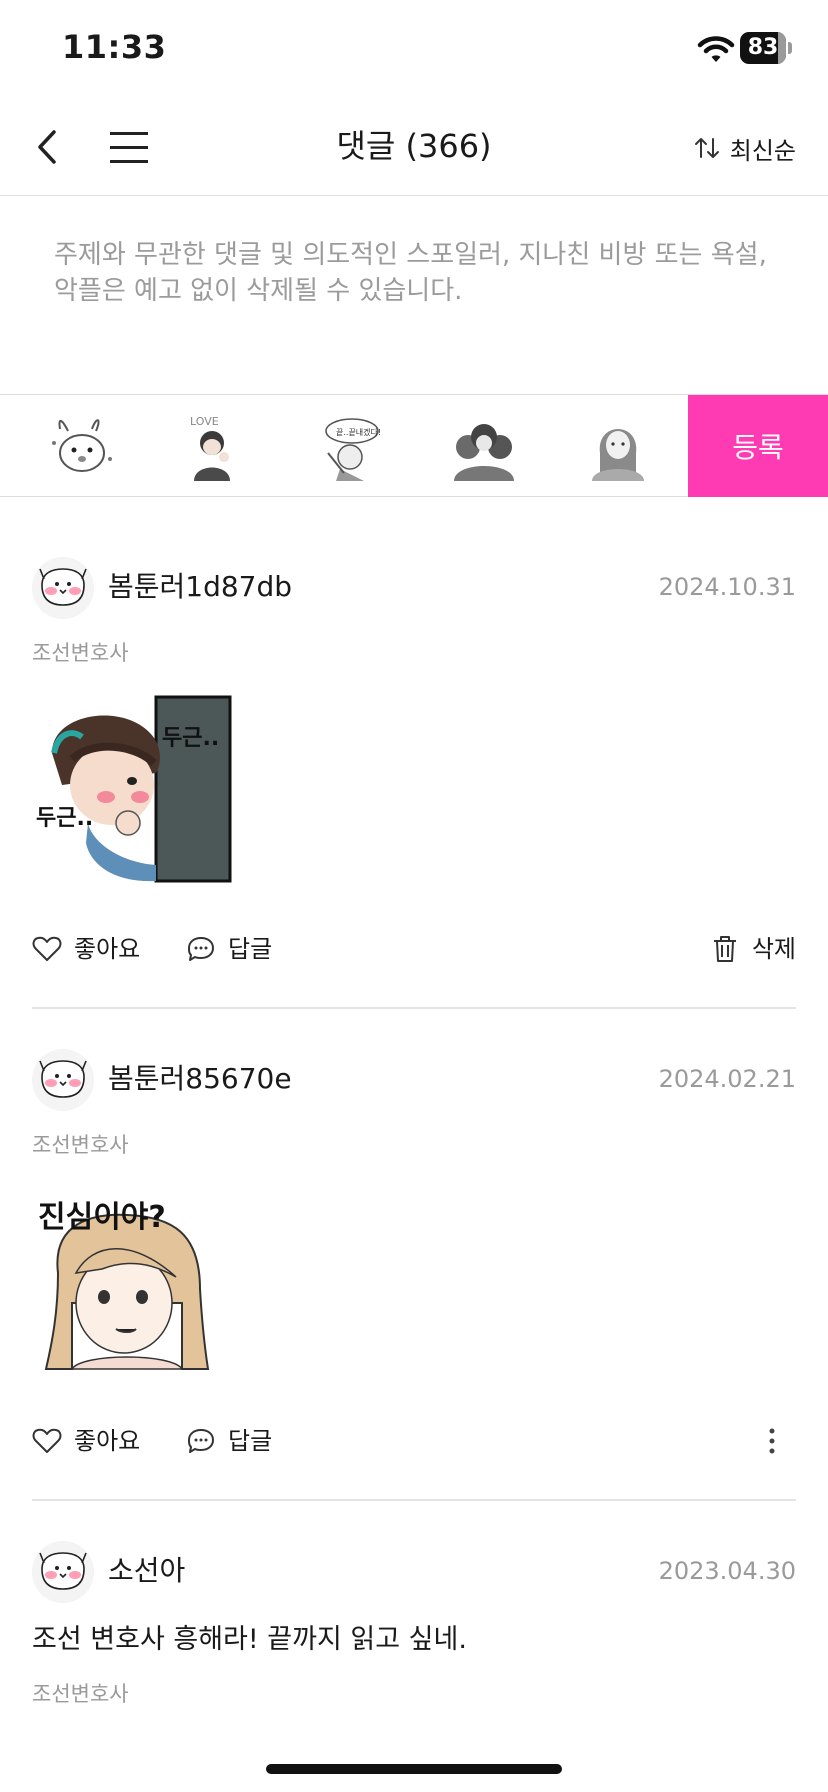  Describe the element at coordinates (414, 50) in the screenshot. I see `status-bar: 11:33 83` at that location.